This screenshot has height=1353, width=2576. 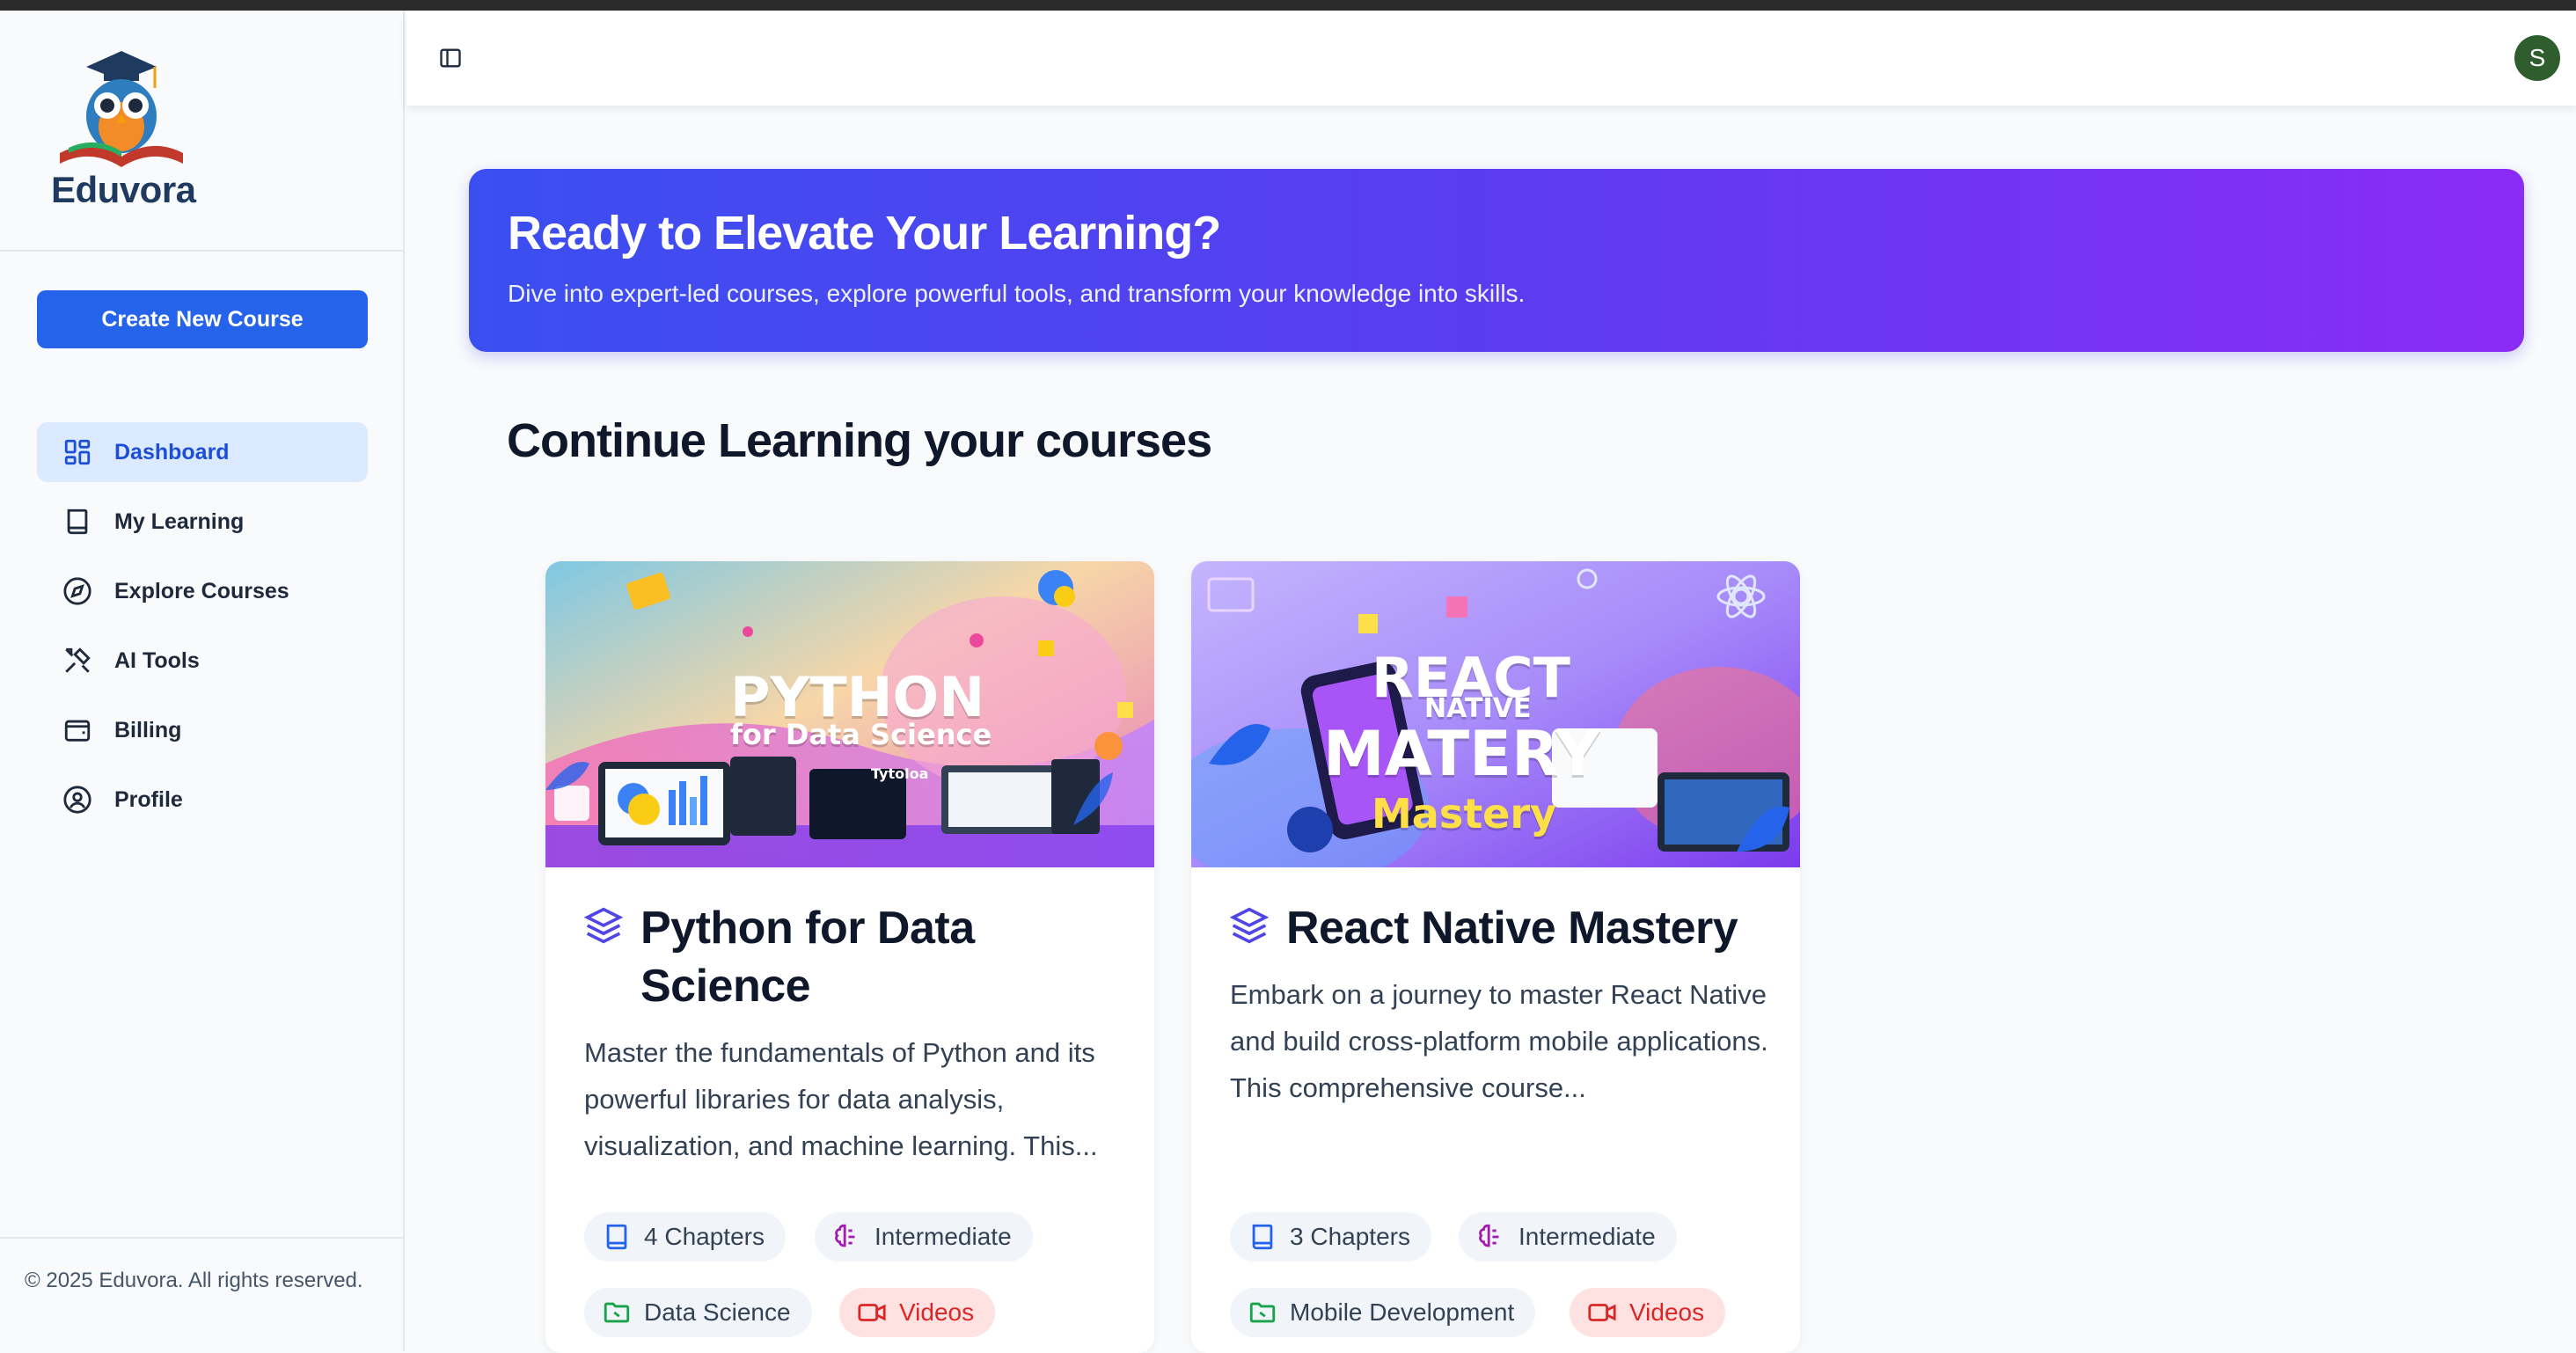 What do you see at coordinates (123, 189) in the screenshot?
I see `logo-text: Eduvora` at bounding box center [123, 189].